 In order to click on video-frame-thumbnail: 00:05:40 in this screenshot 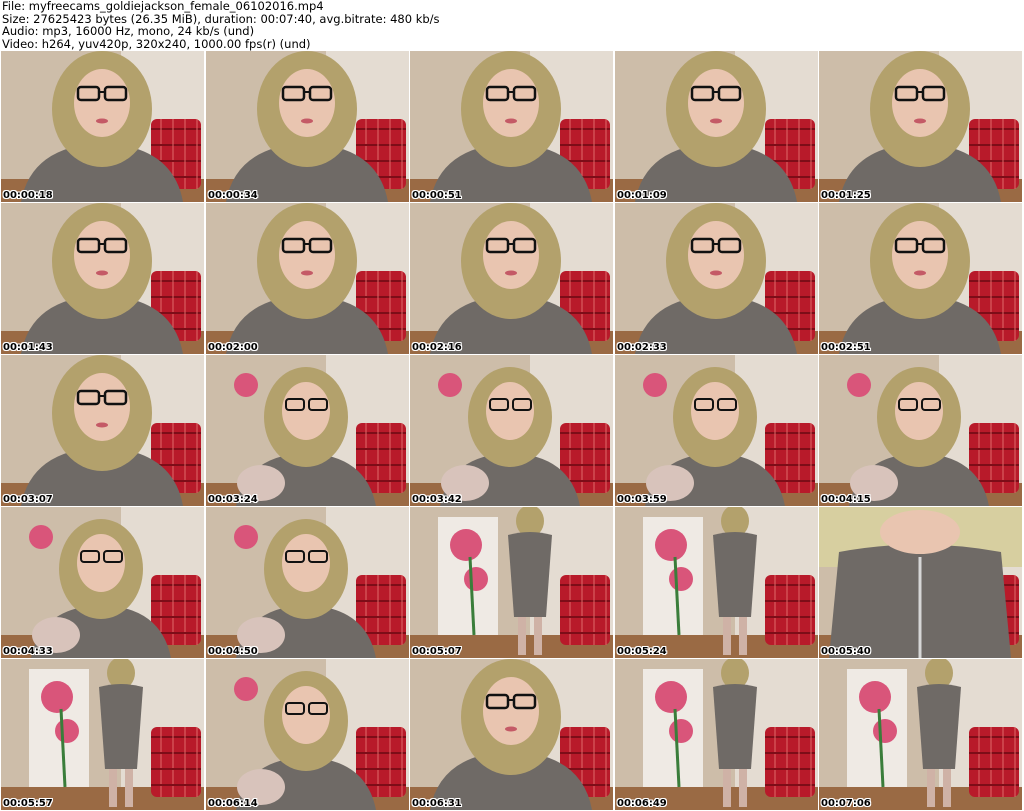, I will do `click(920, 582)`.